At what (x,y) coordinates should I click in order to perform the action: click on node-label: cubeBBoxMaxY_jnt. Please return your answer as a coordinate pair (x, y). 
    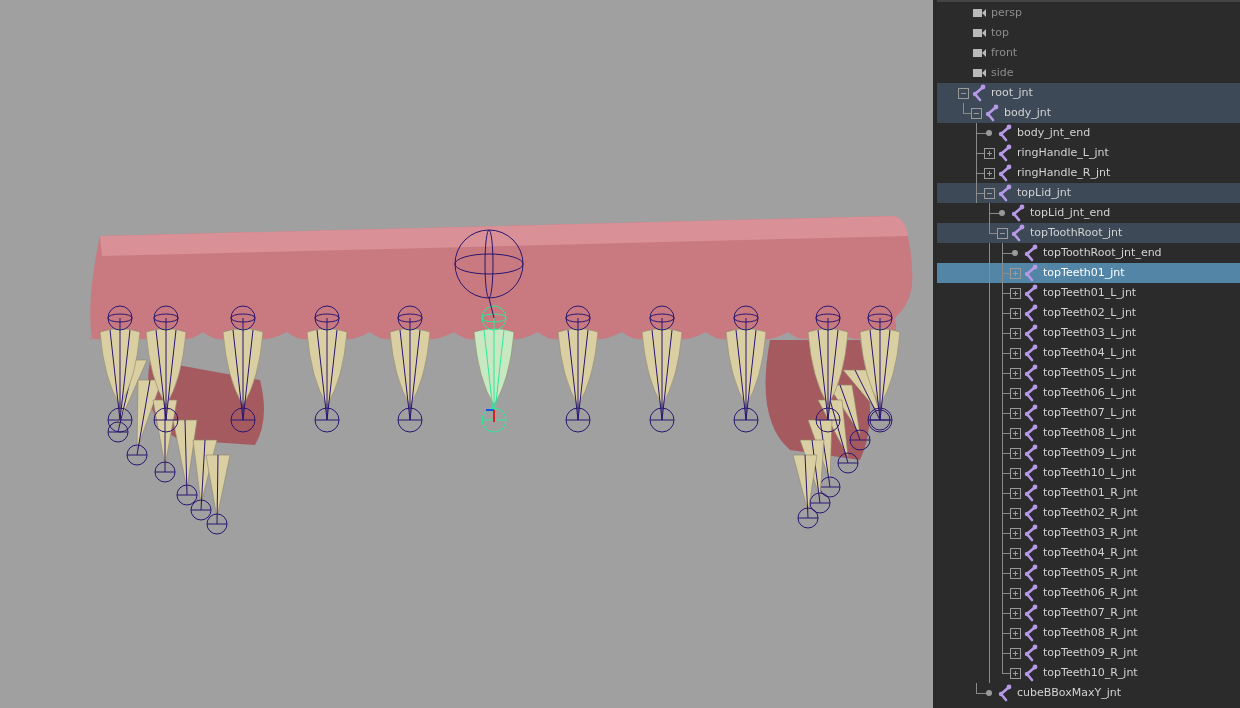
    Looking at the image, I should click on (1069, 692).